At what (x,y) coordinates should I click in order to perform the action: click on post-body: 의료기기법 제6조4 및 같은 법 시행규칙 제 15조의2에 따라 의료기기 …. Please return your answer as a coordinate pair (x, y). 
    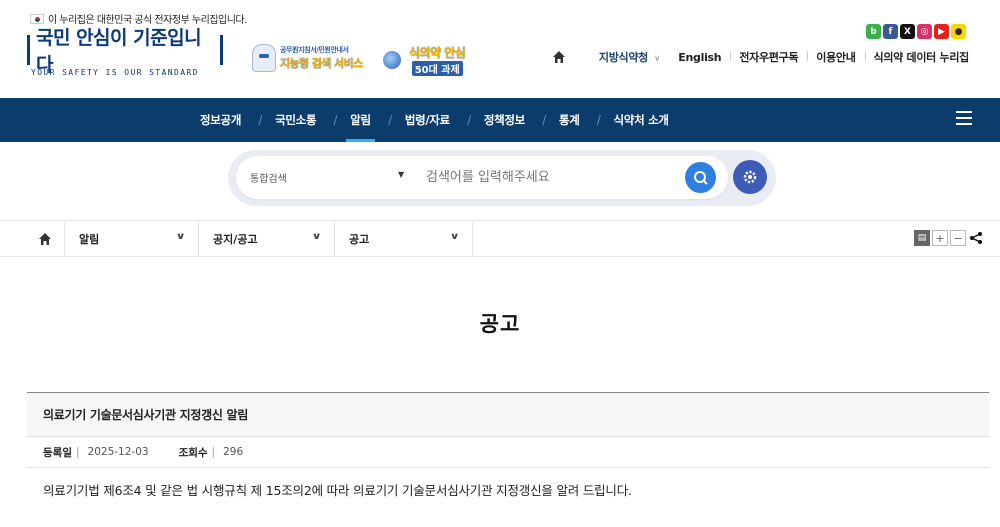
    Looking at the image, I should click on (337, 490).